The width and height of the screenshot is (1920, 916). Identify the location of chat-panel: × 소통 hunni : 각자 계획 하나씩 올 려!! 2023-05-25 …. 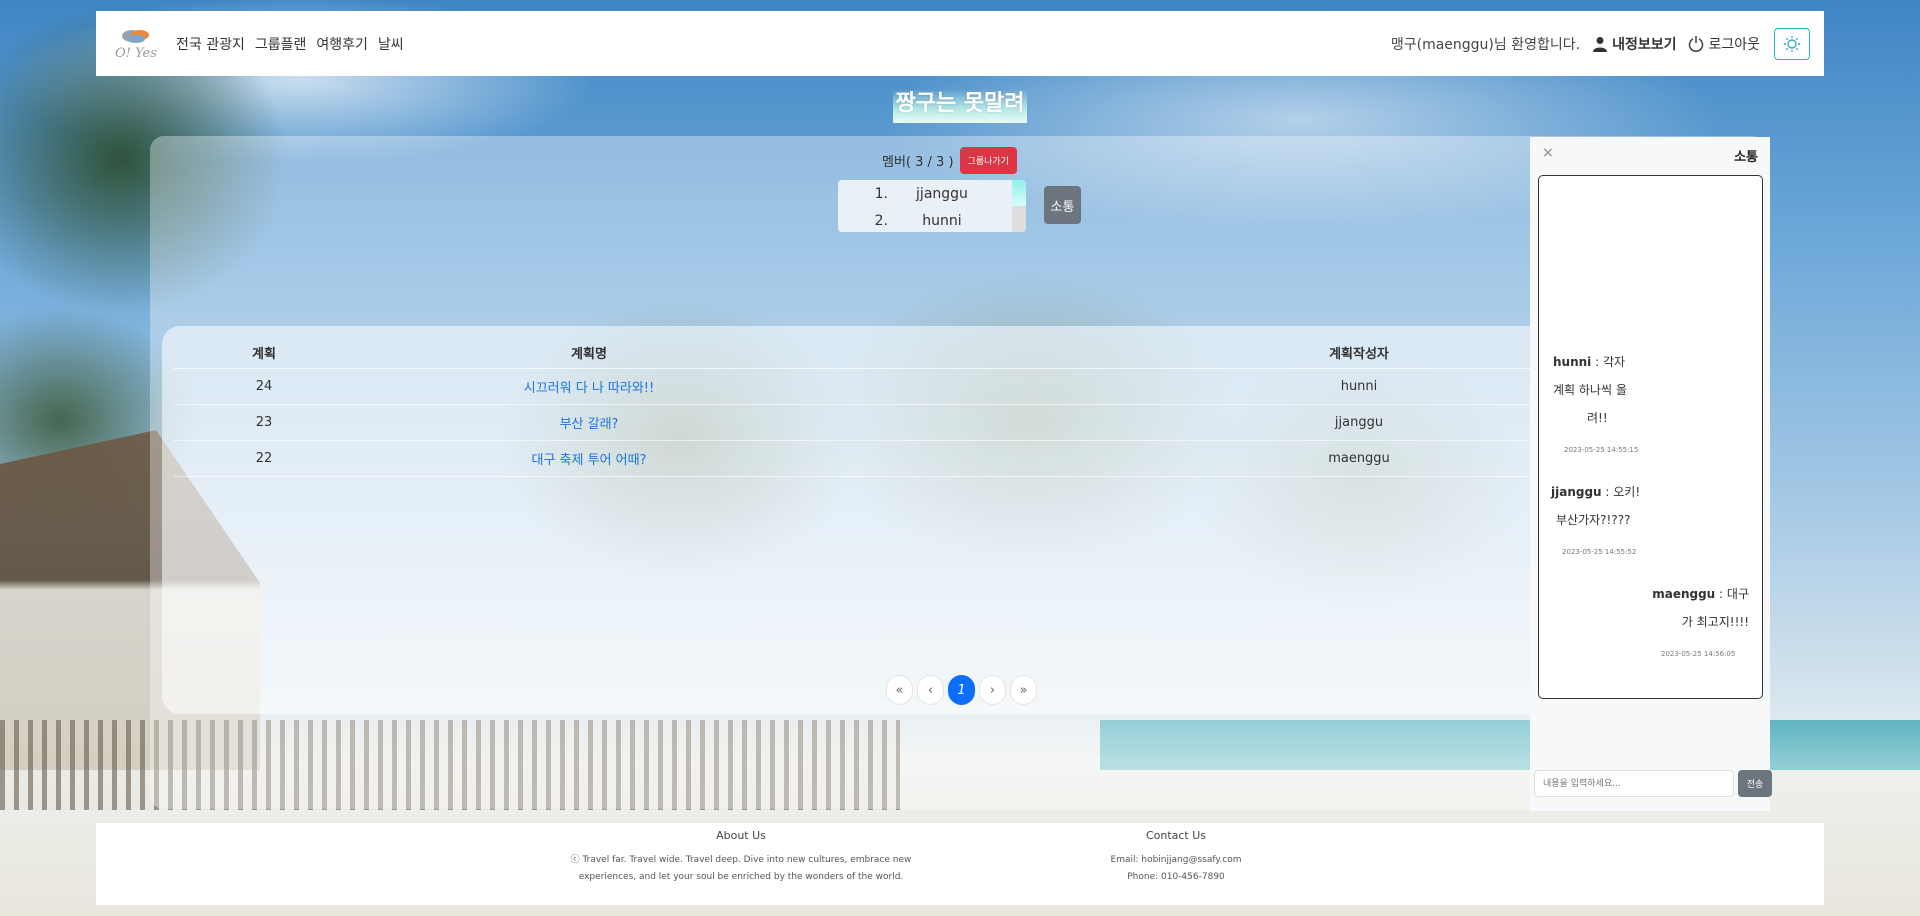
(1651, 474).